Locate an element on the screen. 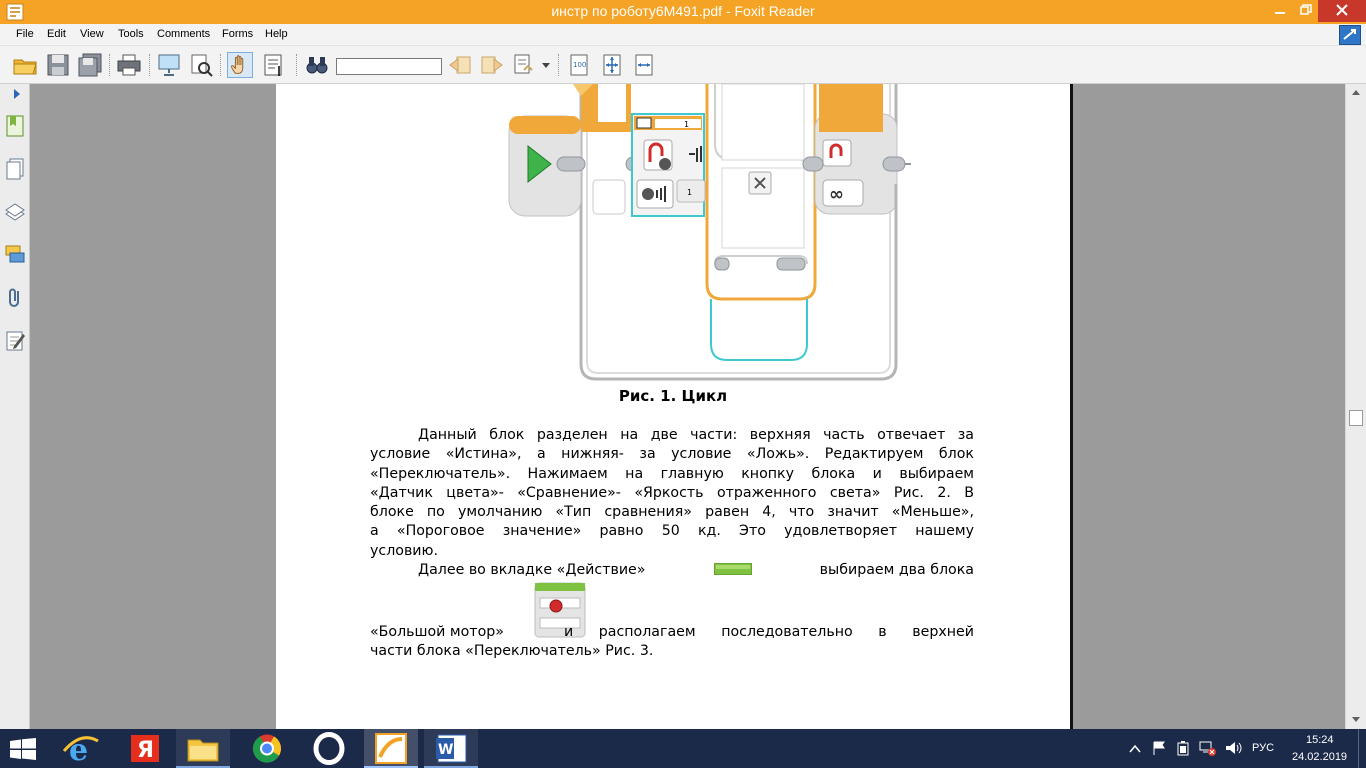  para2-text-c: «Большой мотор» is located at coordinates (437, 632).